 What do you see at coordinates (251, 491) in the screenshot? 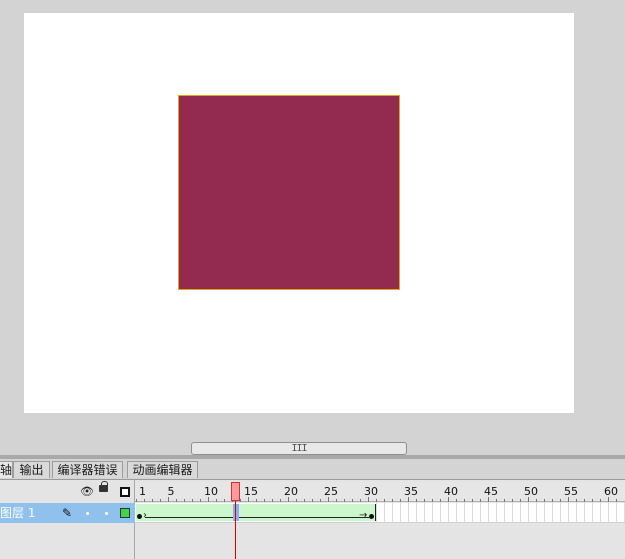
I see `ruler-label: 15` at bounding box center [251, 491].